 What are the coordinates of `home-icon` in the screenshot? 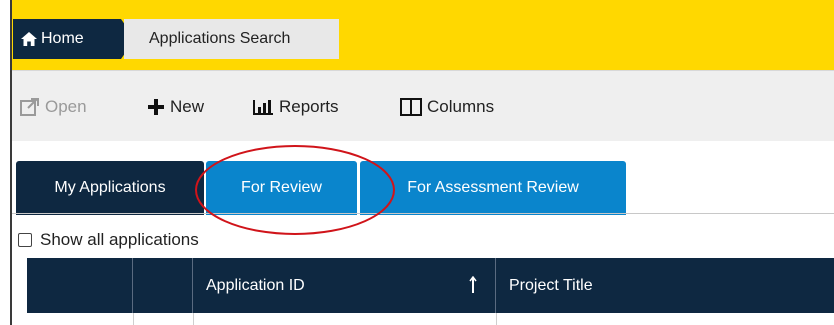 It's located at (29, 39).